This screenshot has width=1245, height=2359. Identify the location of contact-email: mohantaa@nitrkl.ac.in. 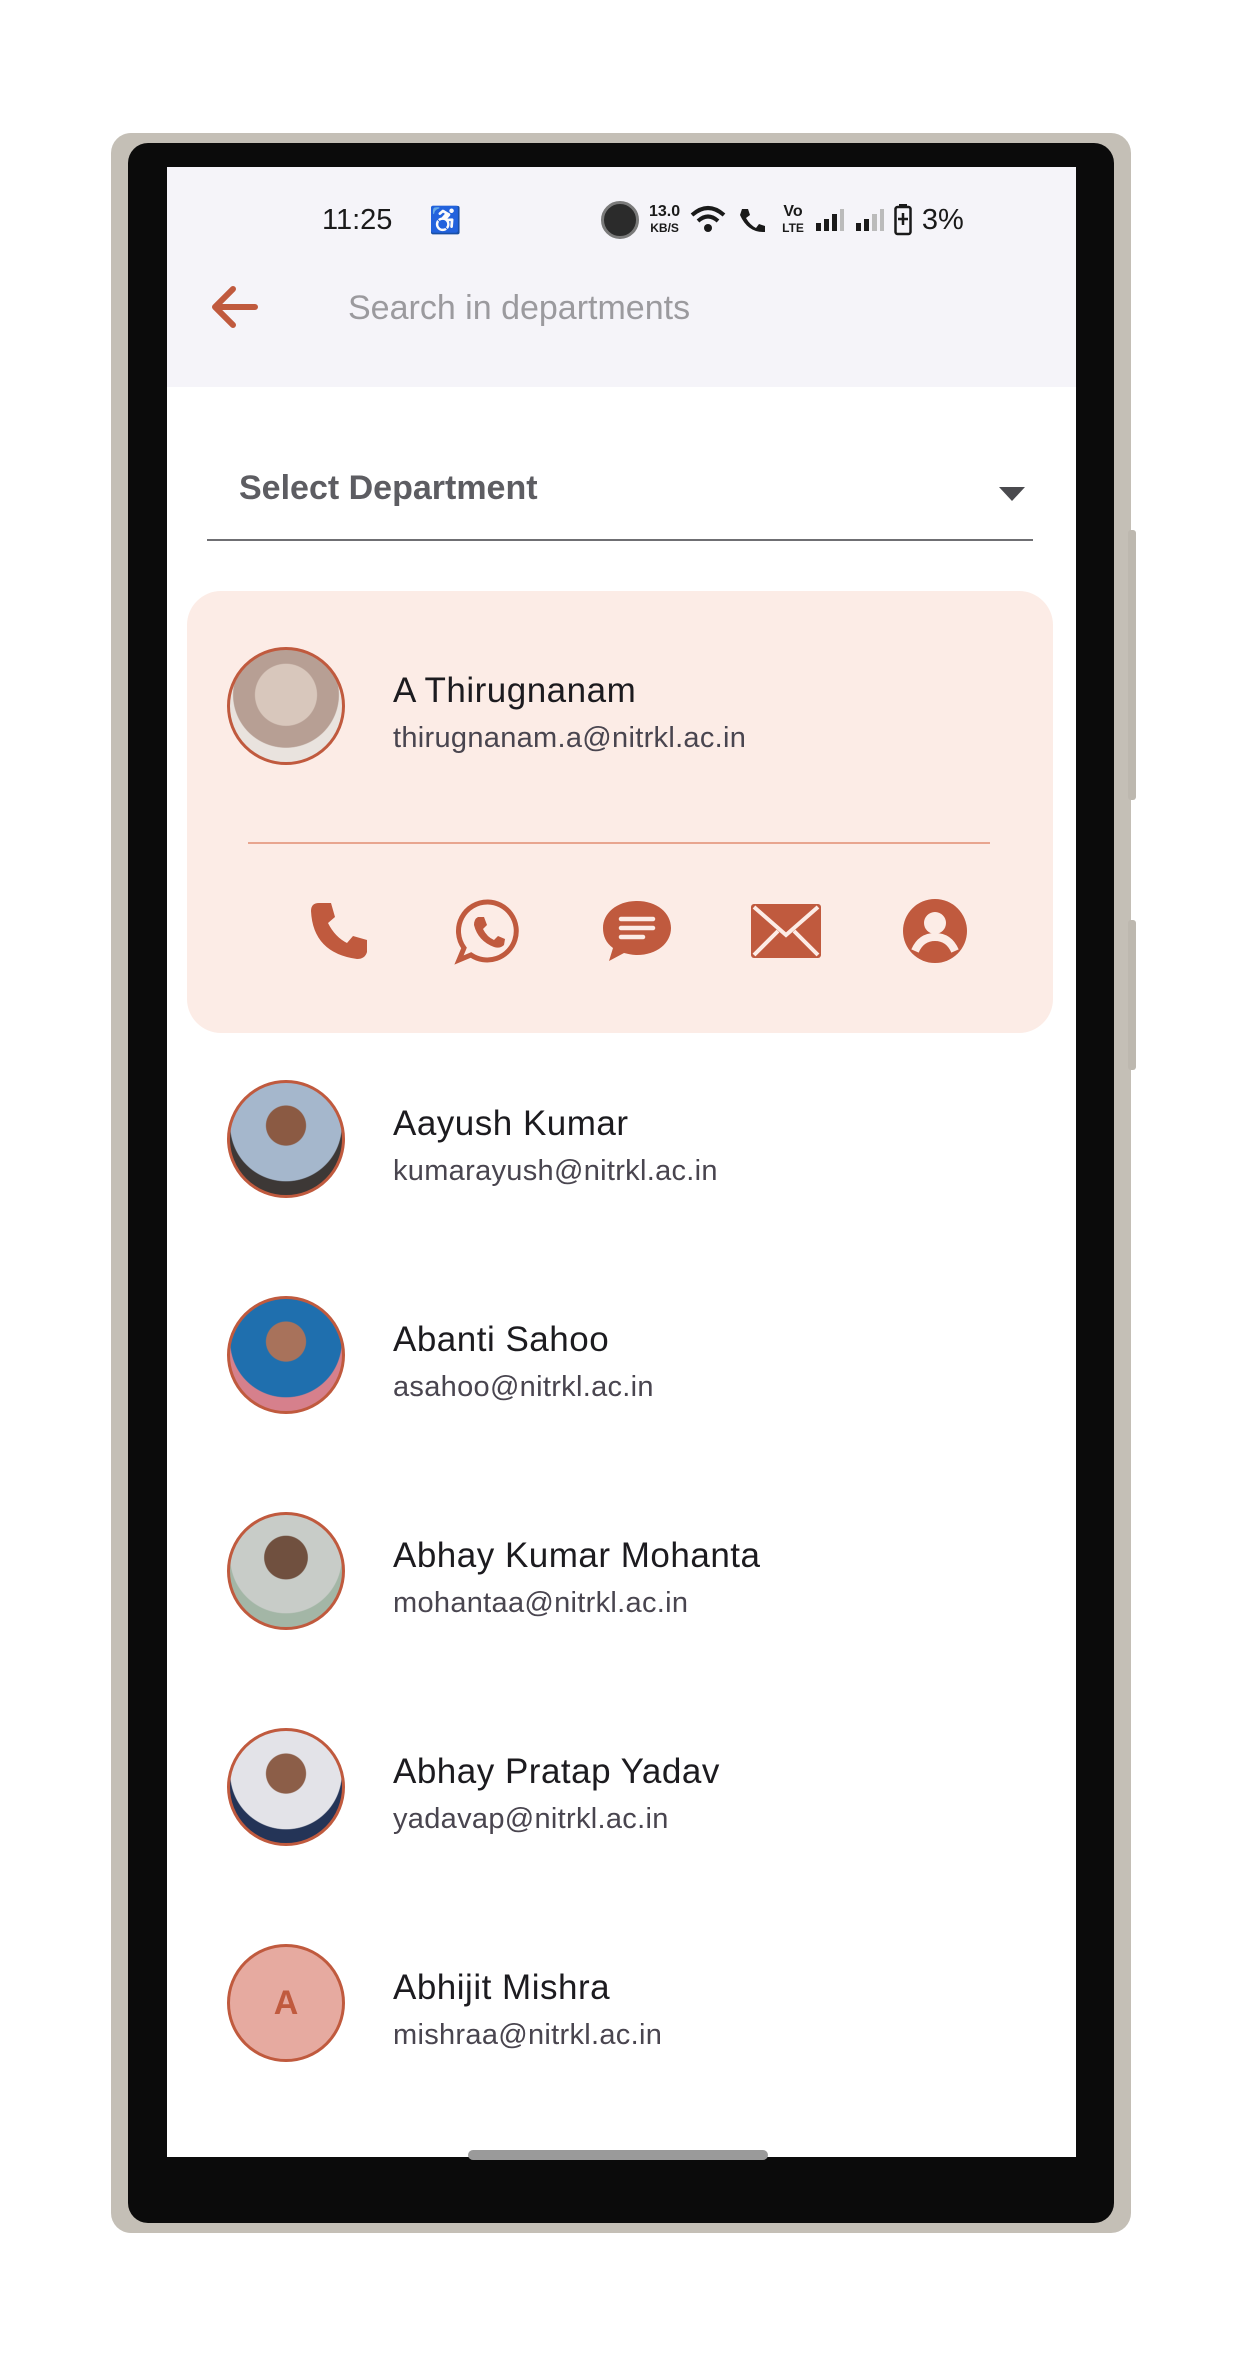
(541, 1603).